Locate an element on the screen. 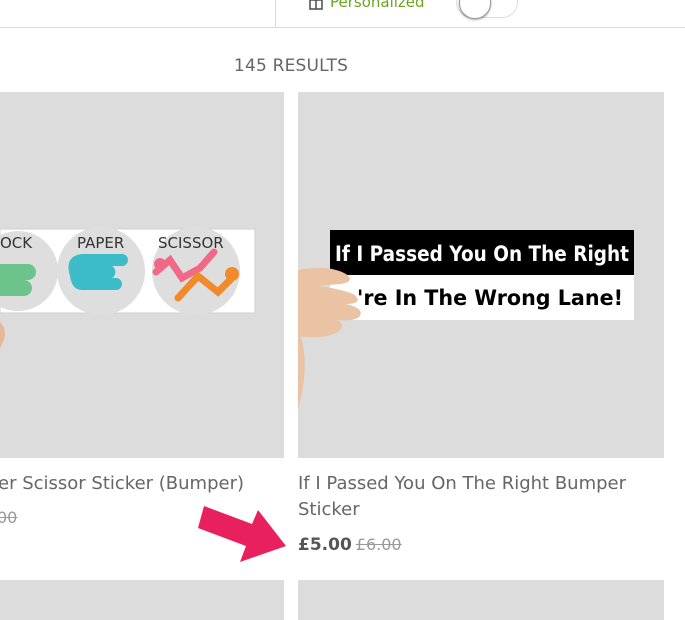 Image resolution: width=685 pixels, height=620 pixels. product-price-1: 00 is located at coordinates (8, 518).